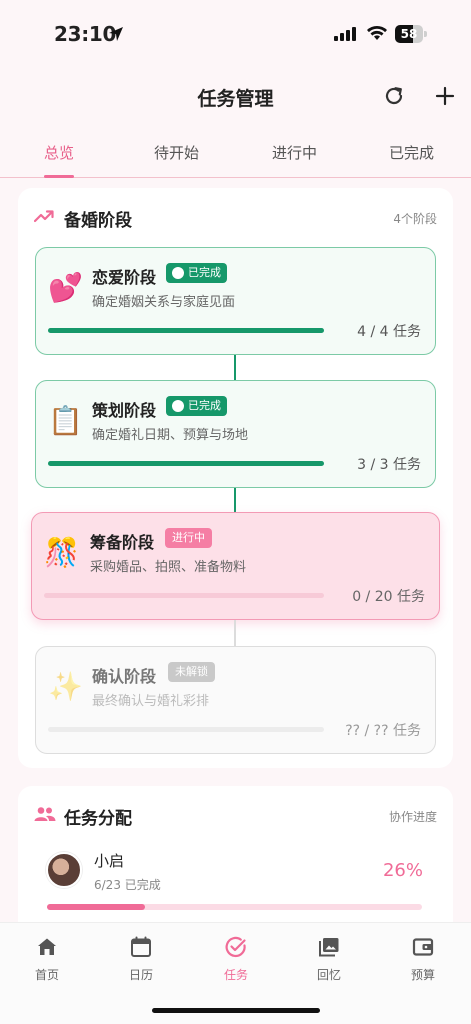  Describe the element at coordinates (59, 152) in the screenshot. I see `tab-overview: 总览` at that location.